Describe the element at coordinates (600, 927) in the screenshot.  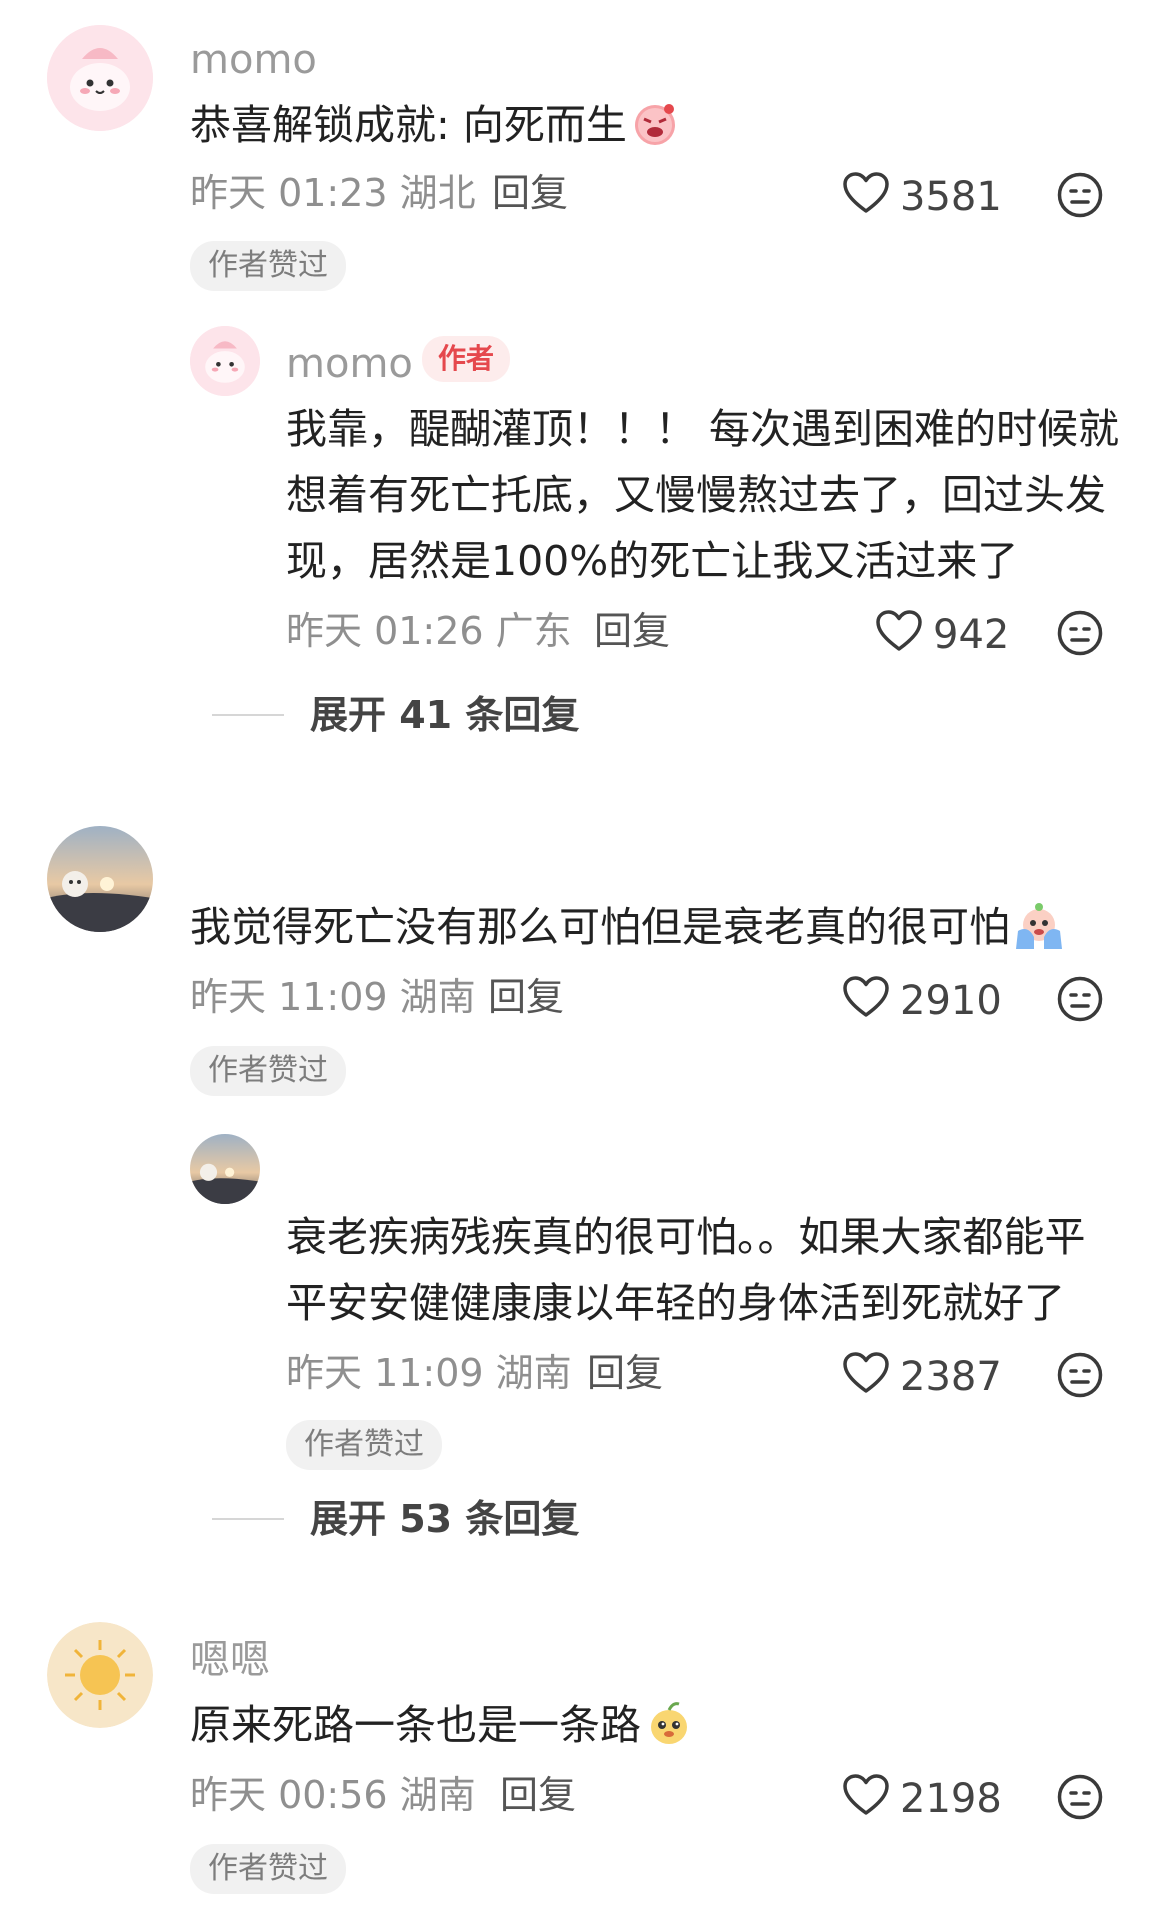
I see `comment-text-content: 我觉得死亡没有那么可怕但是衰老真的很可怕` at that location.